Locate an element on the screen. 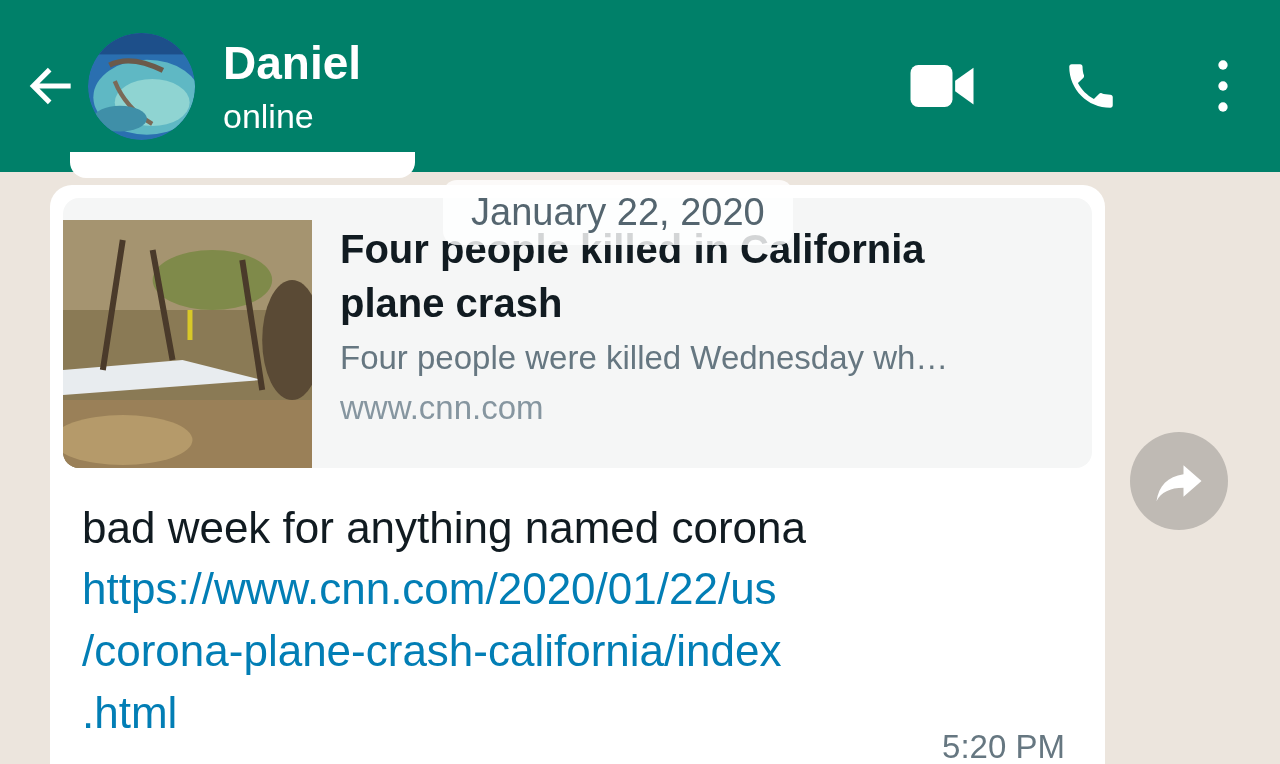  preview-domain: www.cnn.com is located at coordinates (442, 408).